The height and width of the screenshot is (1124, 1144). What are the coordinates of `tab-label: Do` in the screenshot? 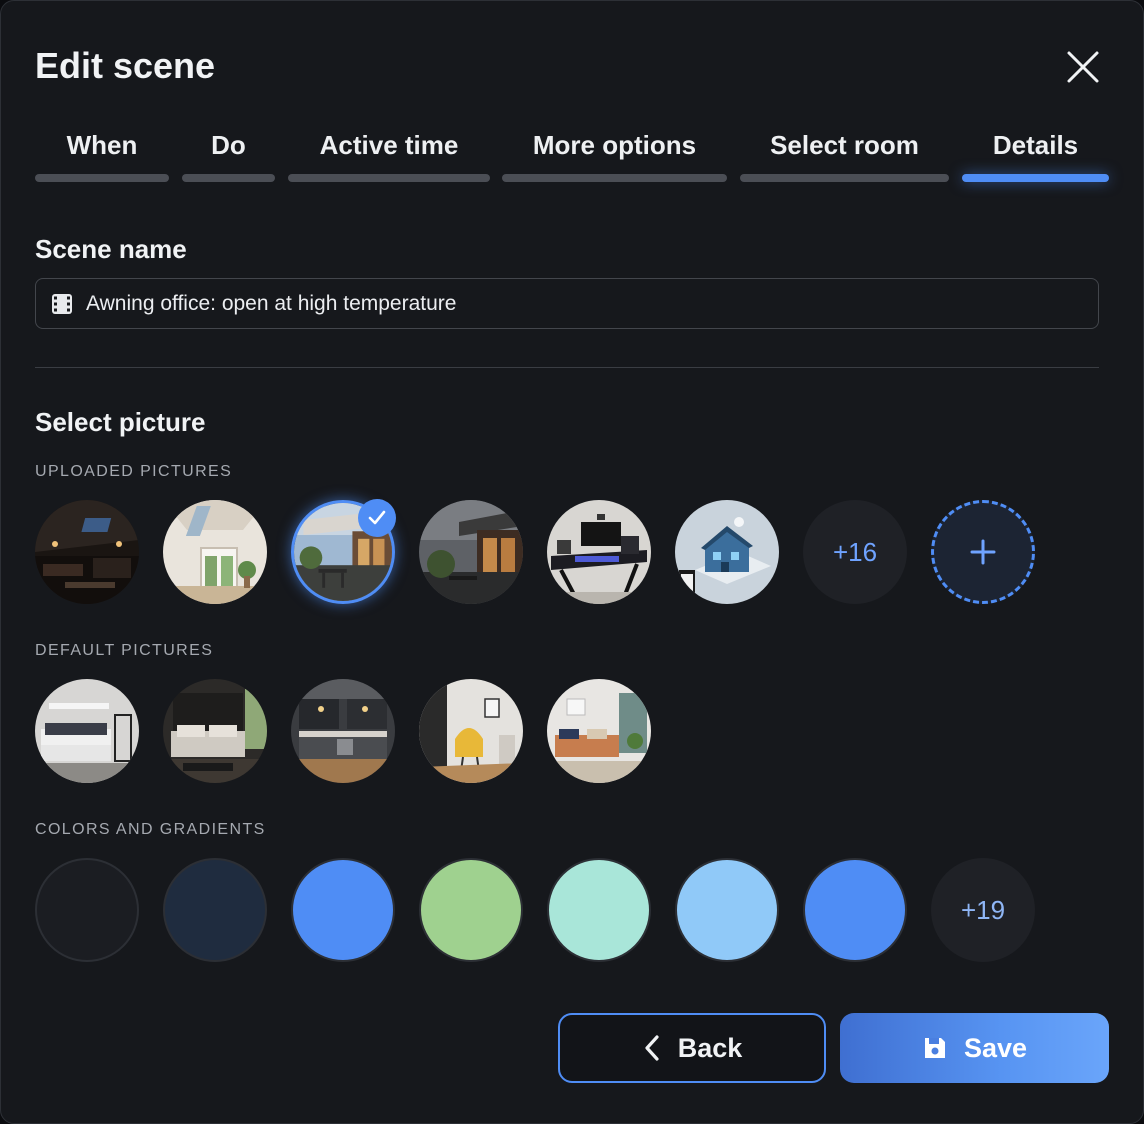 It's located at (228, 145).